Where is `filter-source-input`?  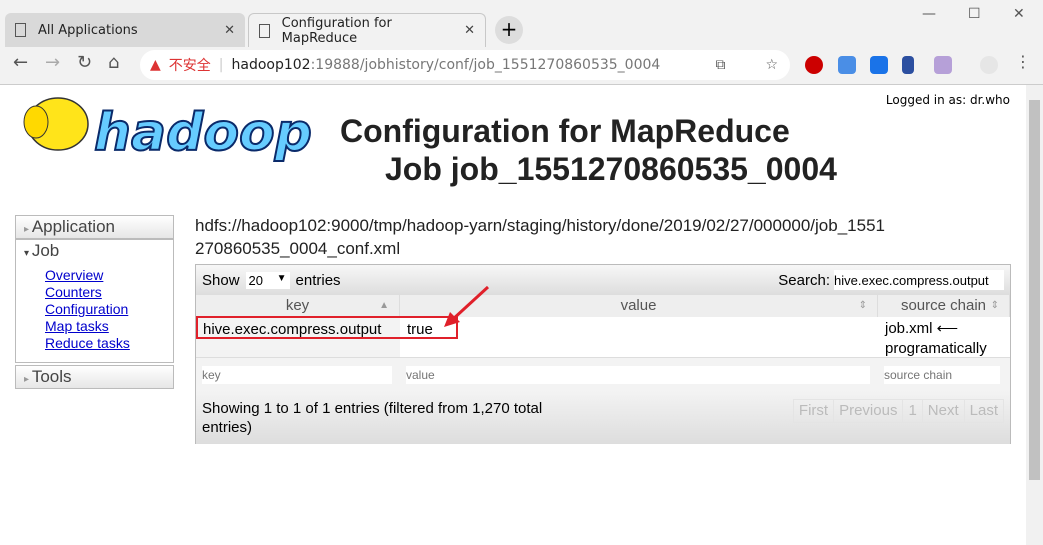 filter-source-input is located at coordinates (942, 374).